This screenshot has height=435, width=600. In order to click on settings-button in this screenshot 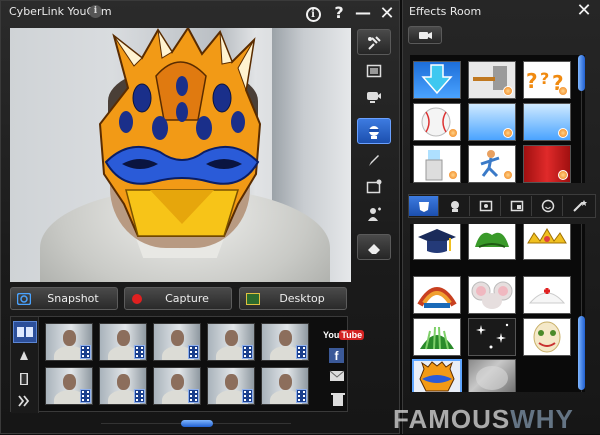, I will do `click(374, 42)`.